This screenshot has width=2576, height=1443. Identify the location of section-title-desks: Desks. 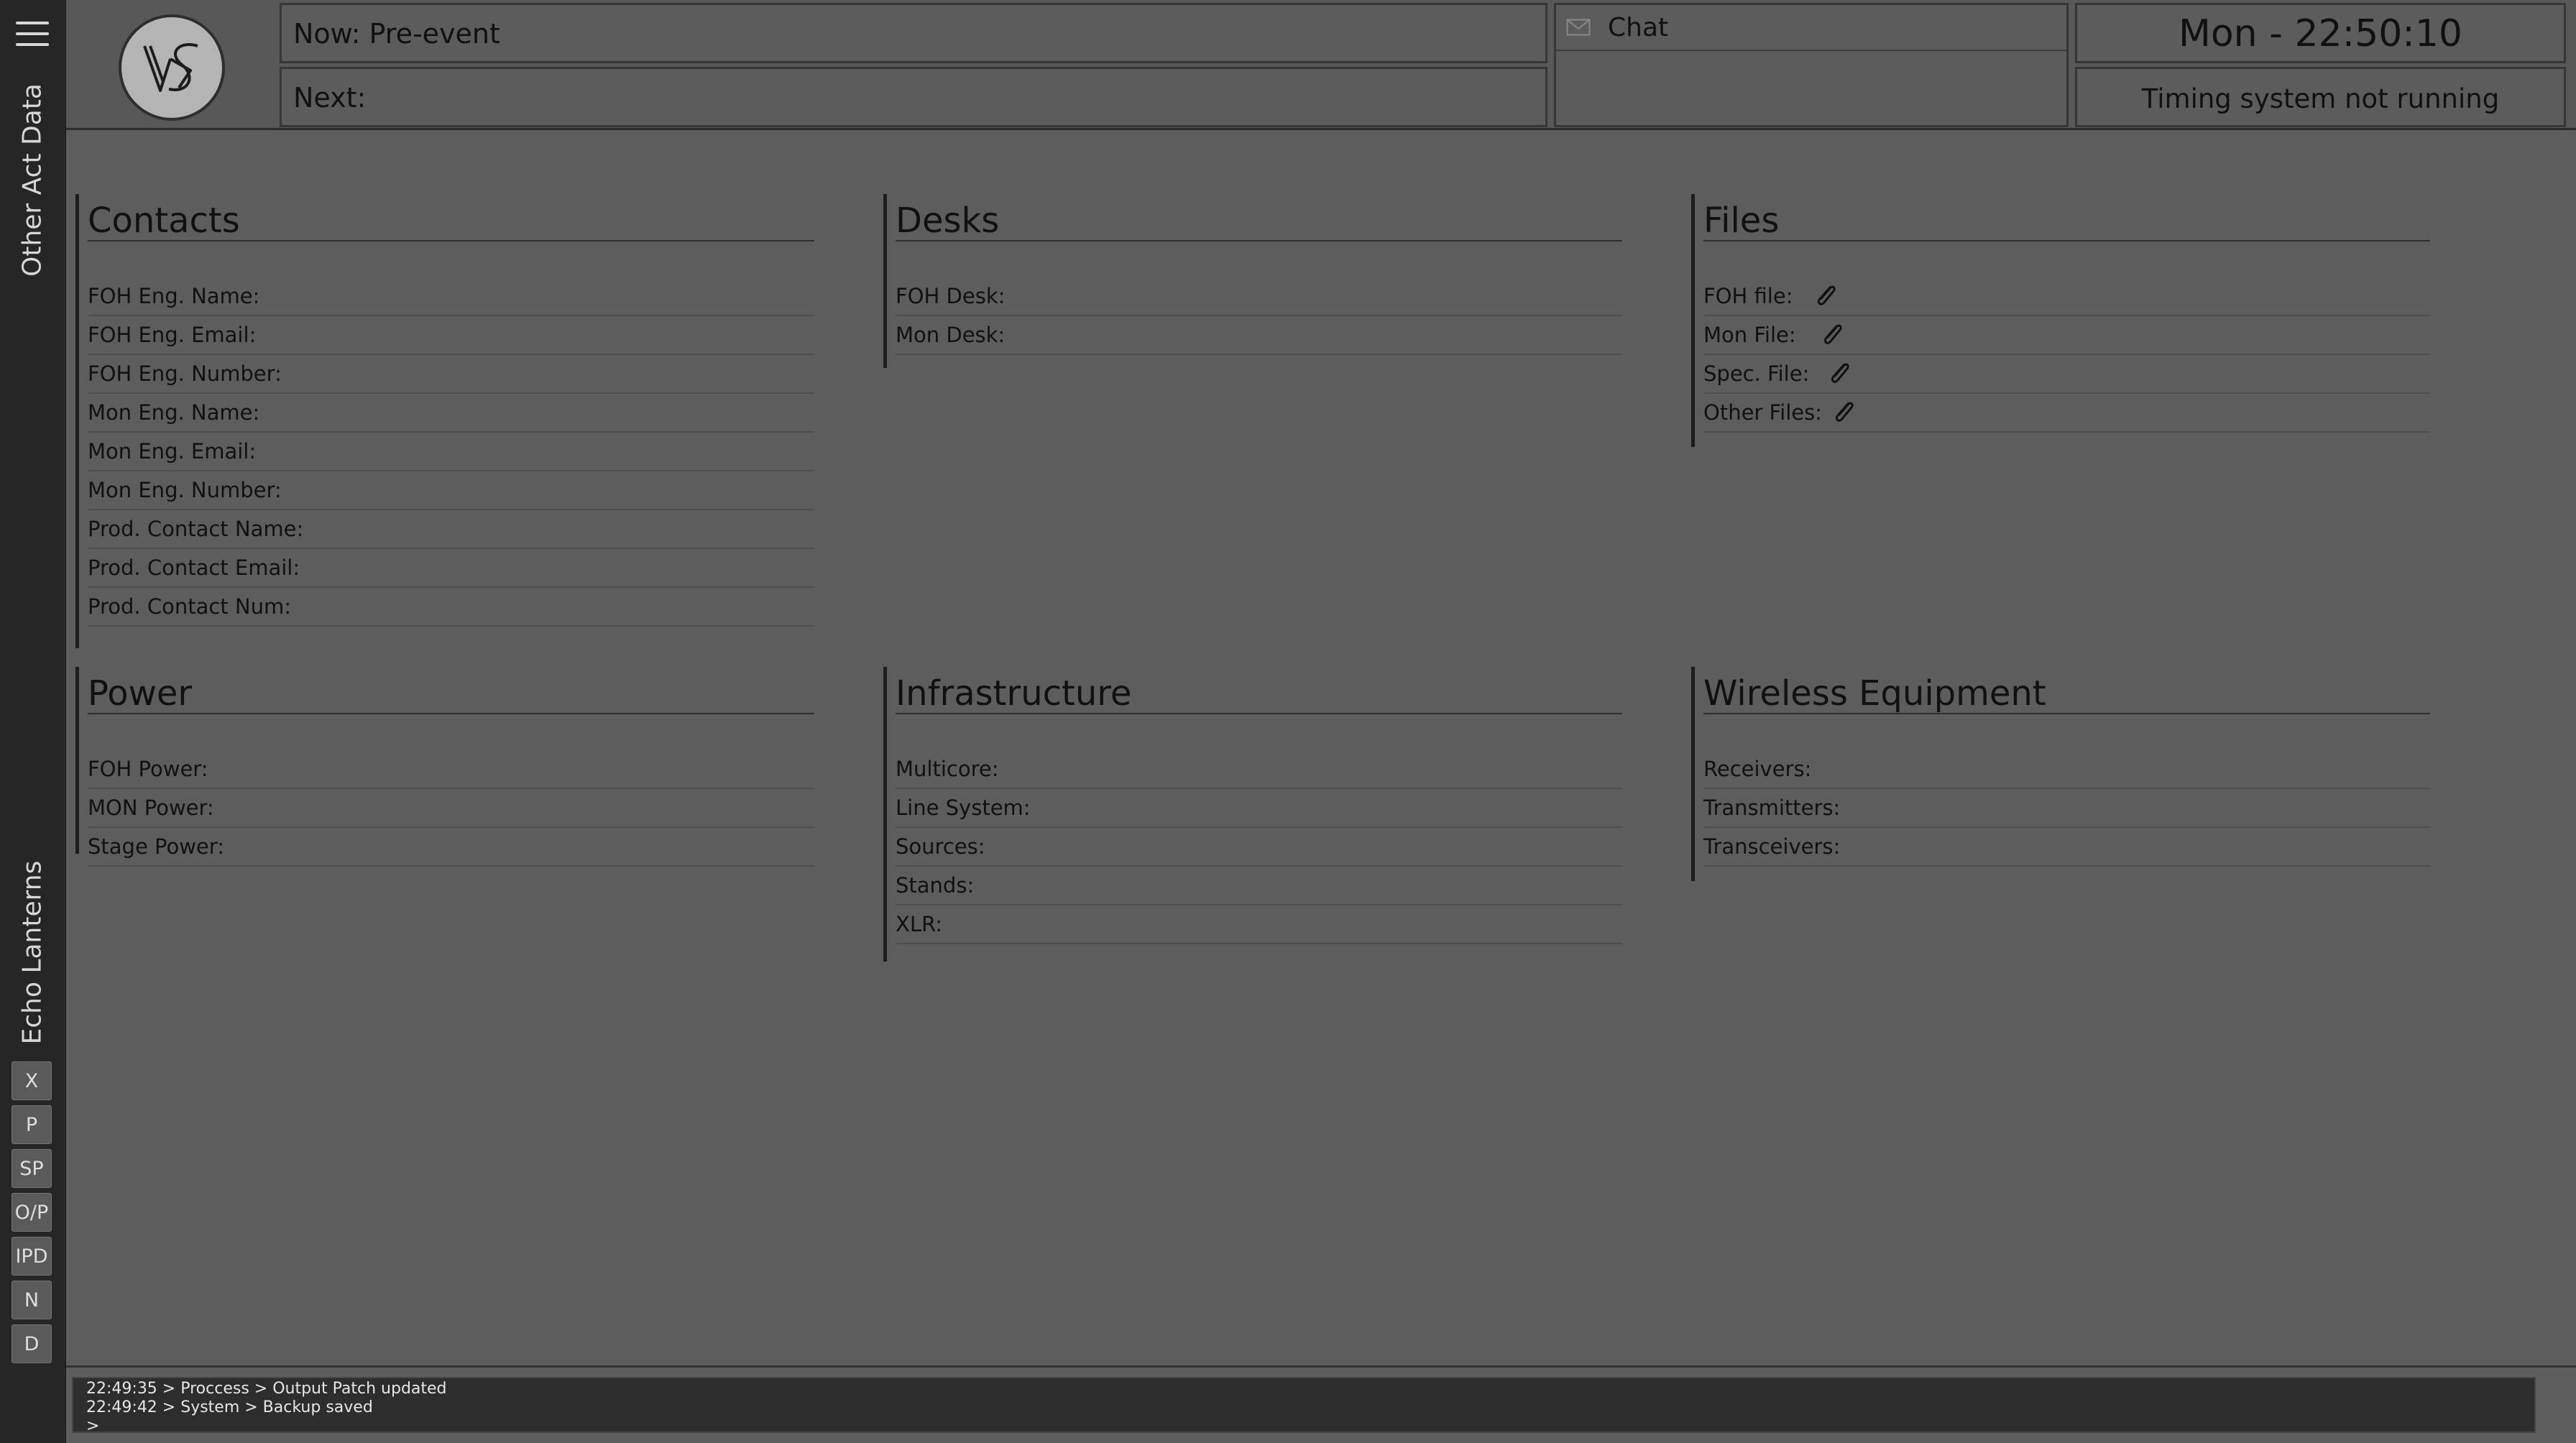
(1259, 217).